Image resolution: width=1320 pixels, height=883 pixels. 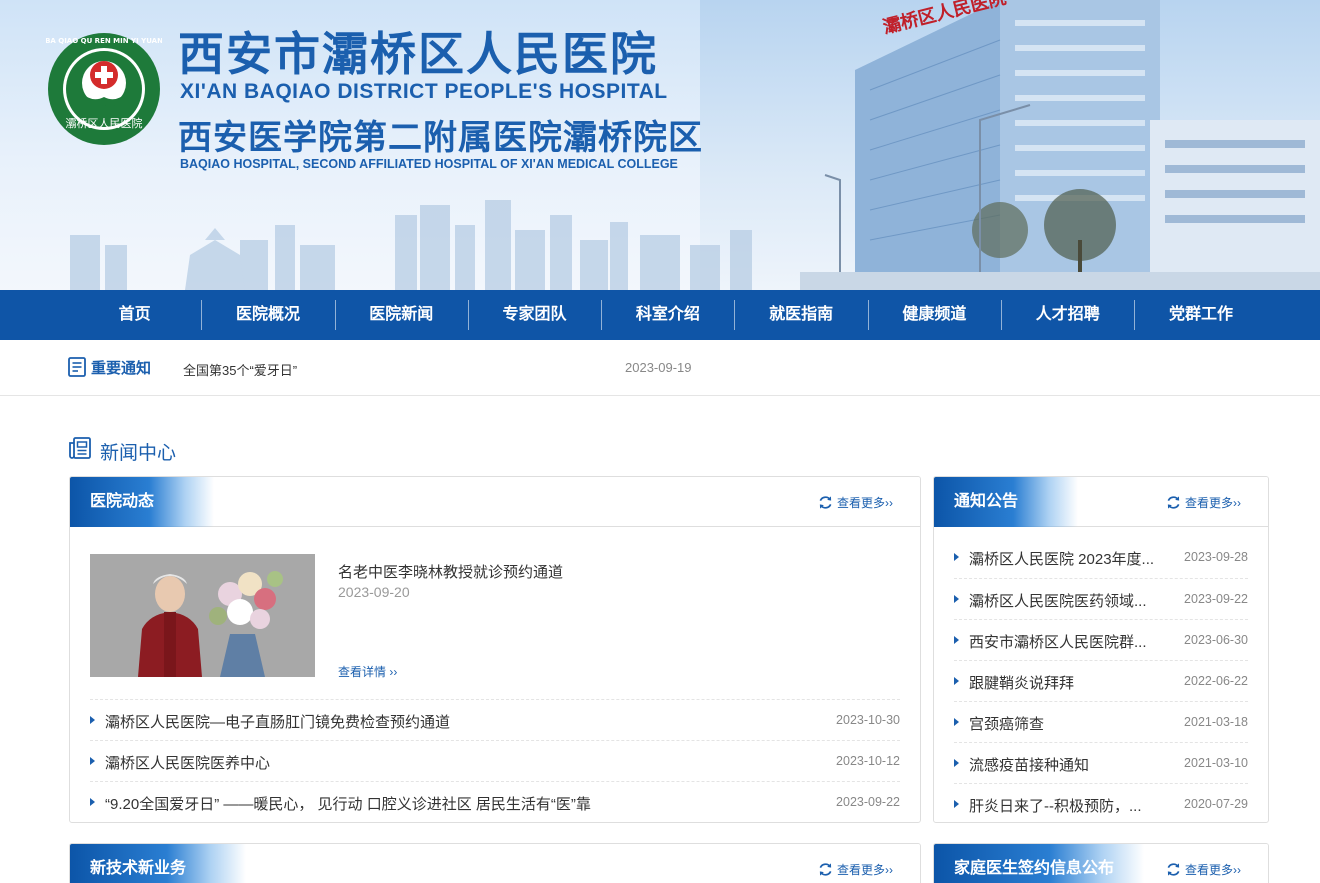 What do you see at coordinates (534, 315) in the screenshot?
I see `nav-item-experts: 专家团队` at bounding box center [534, 315].